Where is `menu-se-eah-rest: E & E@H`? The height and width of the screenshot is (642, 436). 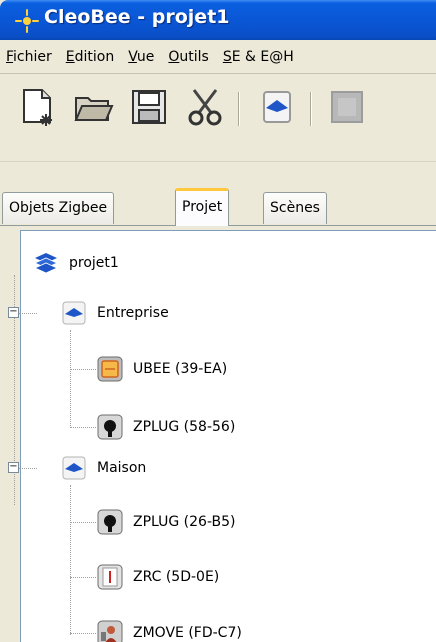 menu-se-eah-rest: E & E@H is located at coordinates (262, 56).